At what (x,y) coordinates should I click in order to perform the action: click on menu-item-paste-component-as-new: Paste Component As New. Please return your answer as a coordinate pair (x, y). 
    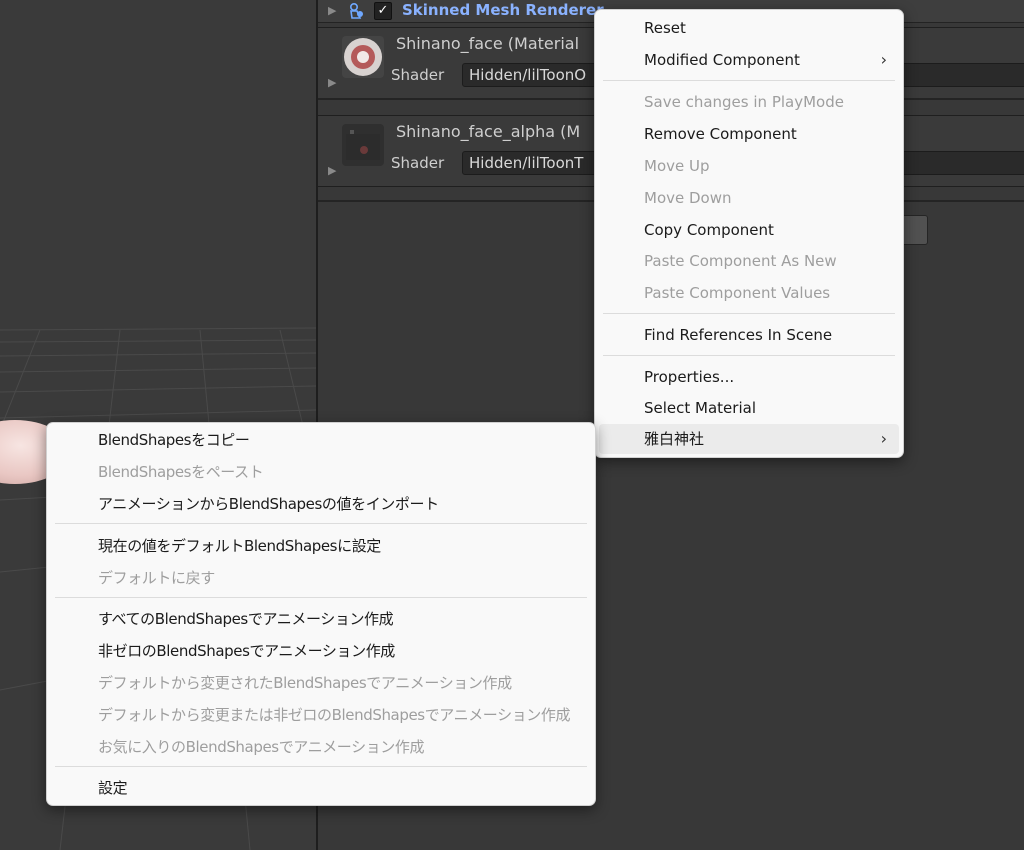
    Looking at the image, I should click on (740, 261).